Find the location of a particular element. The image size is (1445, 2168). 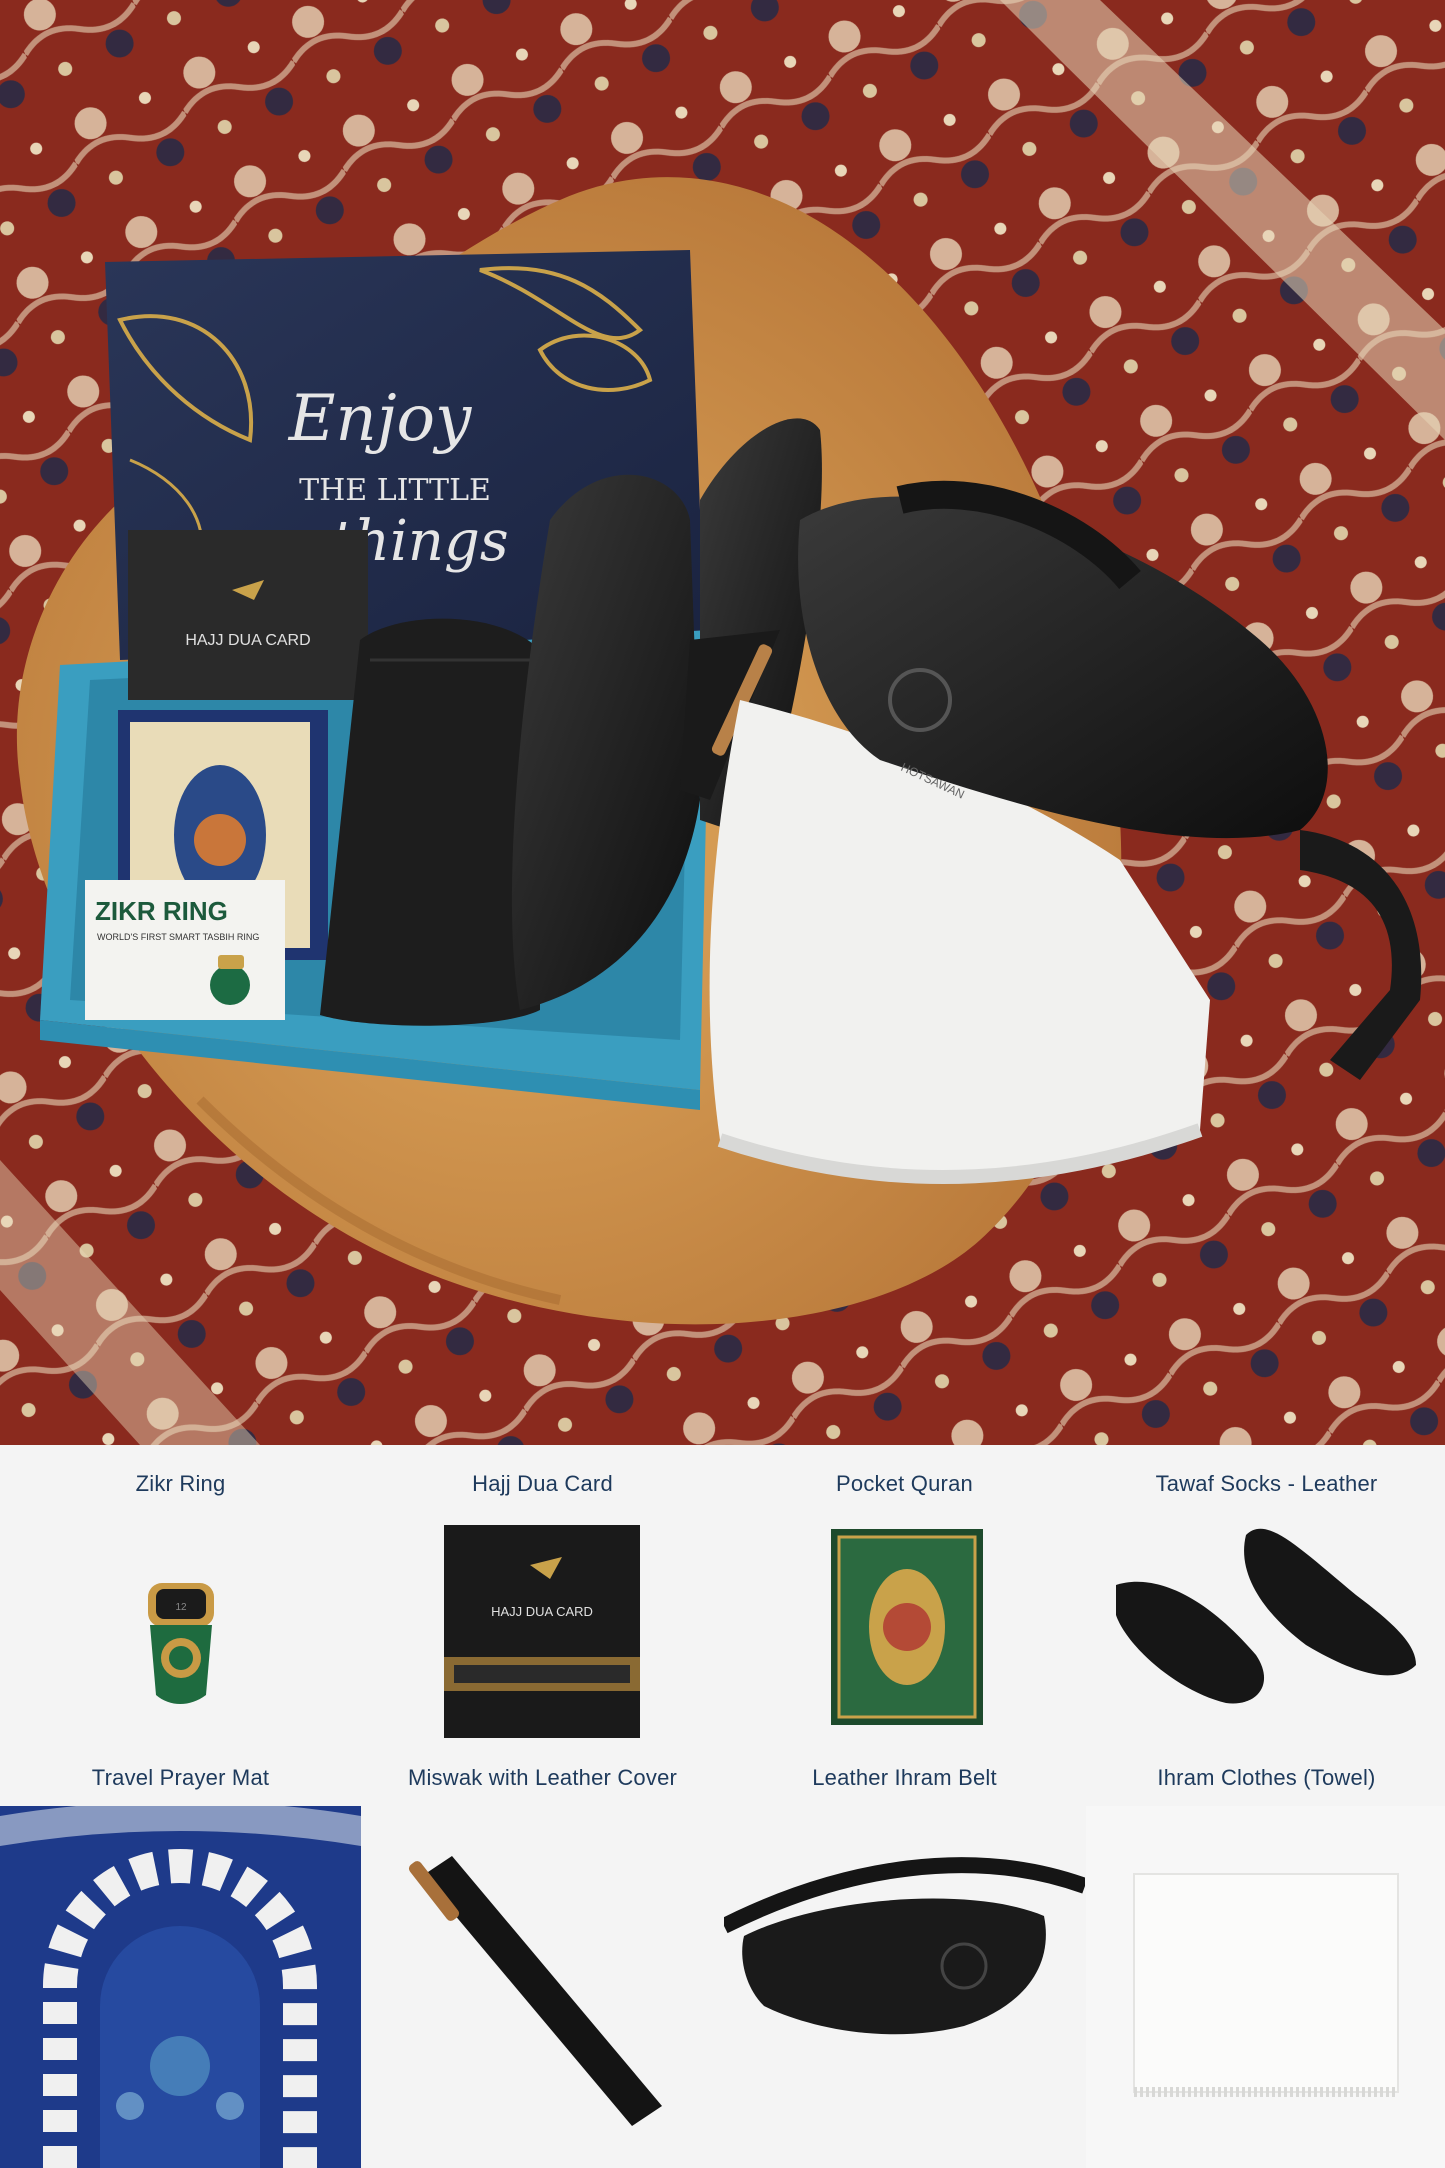

product-name: Zikr Ring is located at coordinates (180, 1483).